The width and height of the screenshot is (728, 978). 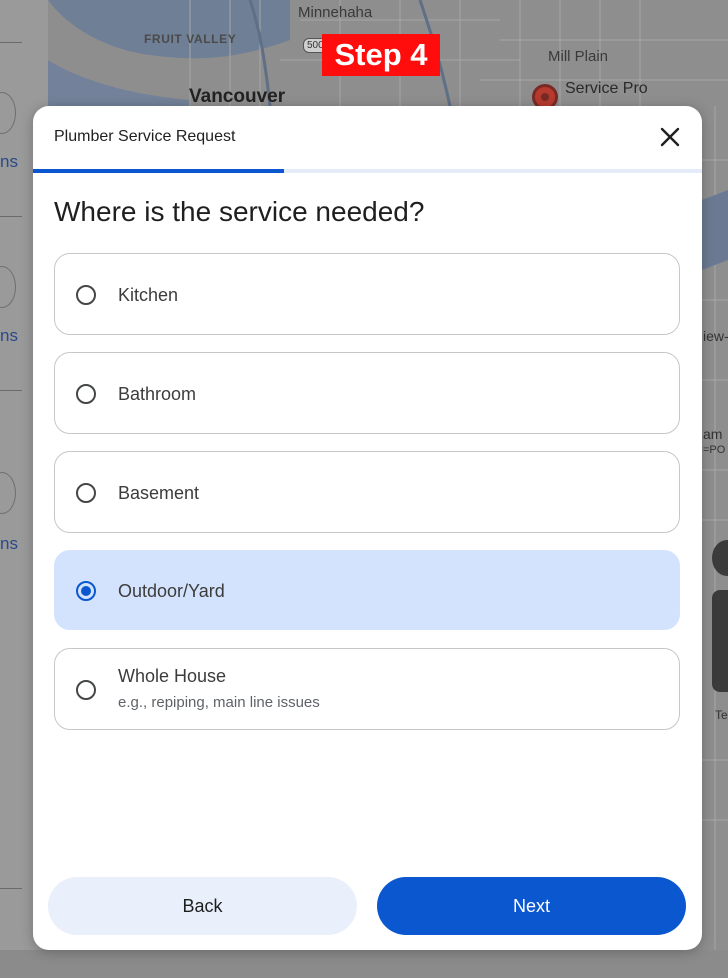 What do you see at coordinates (715, 336) in the screenshot?
I see `map-fragment-text: iew-` at bounding box center [715, 336].